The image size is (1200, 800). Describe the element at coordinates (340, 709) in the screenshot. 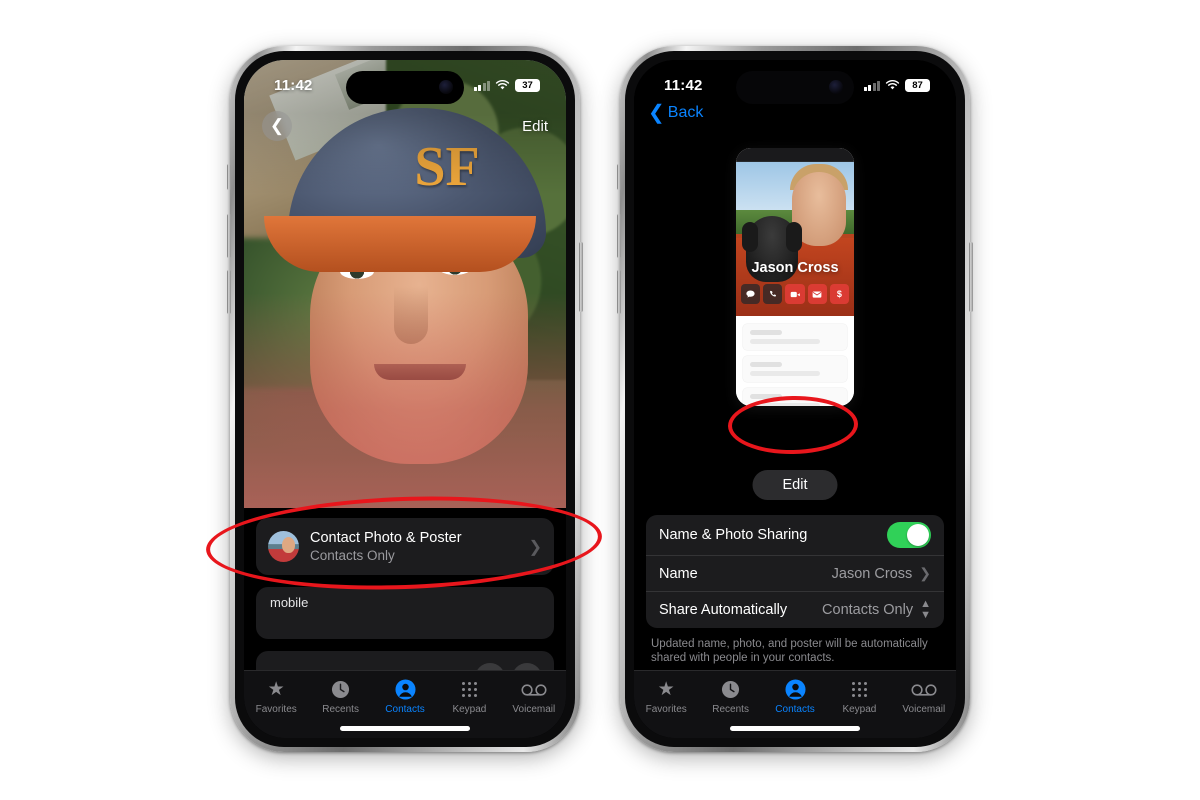

I see `tab-recents-label: Recents` at that location.